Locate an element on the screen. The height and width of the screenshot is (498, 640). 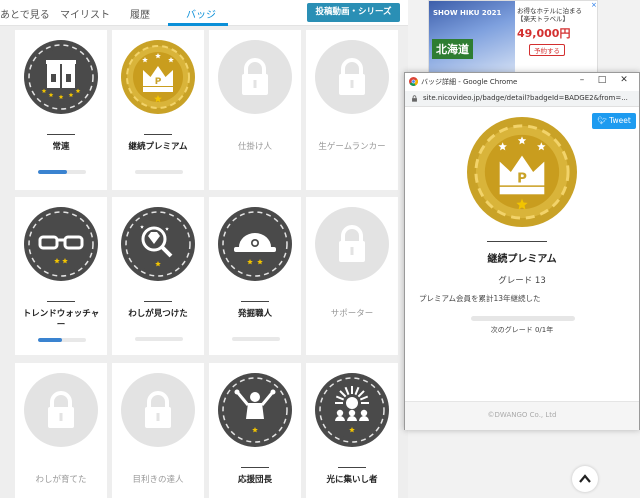
cheerleader-icon is located at coordinates (255, 410).